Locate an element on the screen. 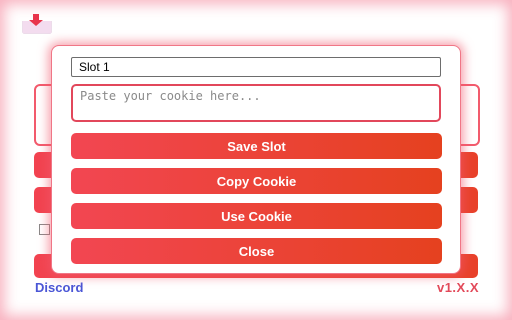 This screenshot has width=512, height=320. discord-link: Discord is located at coordinates (59, 287).